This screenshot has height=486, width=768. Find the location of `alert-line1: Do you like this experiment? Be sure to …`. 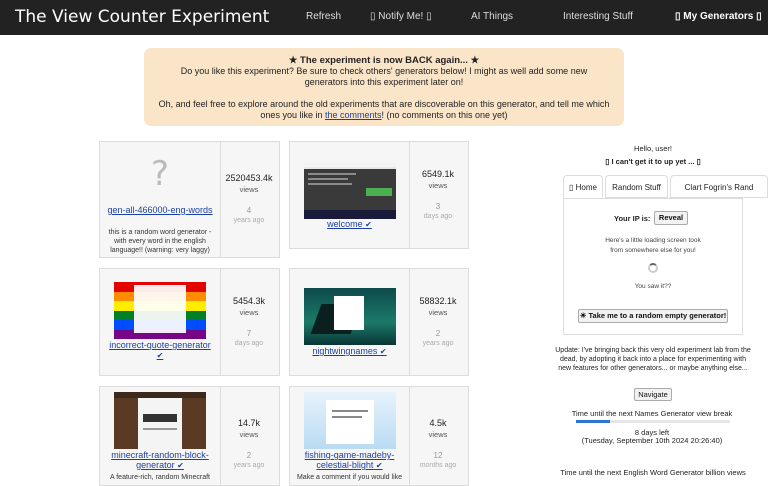

alert-line1: Do you like this experiment? Be sure to … is located at coordinates (384, 76).